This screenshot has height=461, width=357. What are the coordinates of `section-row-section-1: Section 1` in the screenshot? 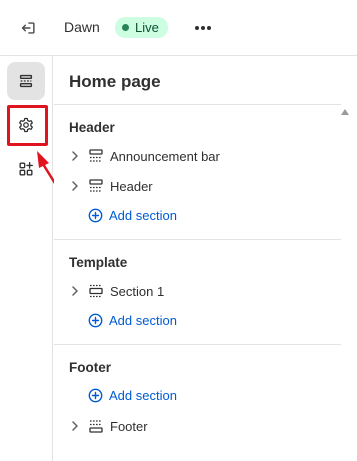 It's located at (116, 291).